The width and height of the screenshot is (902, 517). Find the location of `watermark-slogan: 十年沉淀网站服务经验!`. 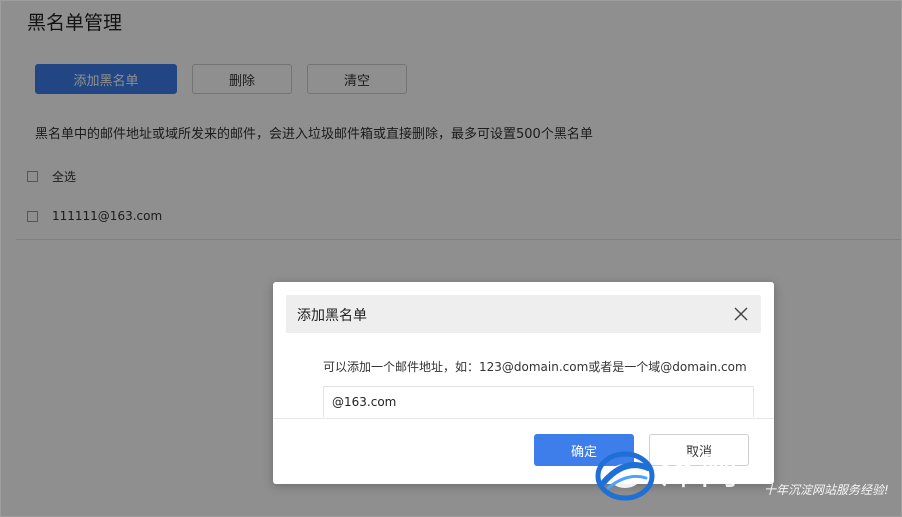

watermark-slogan: 十年沉淀网站服务经验! is located at coordinates (826, 490).